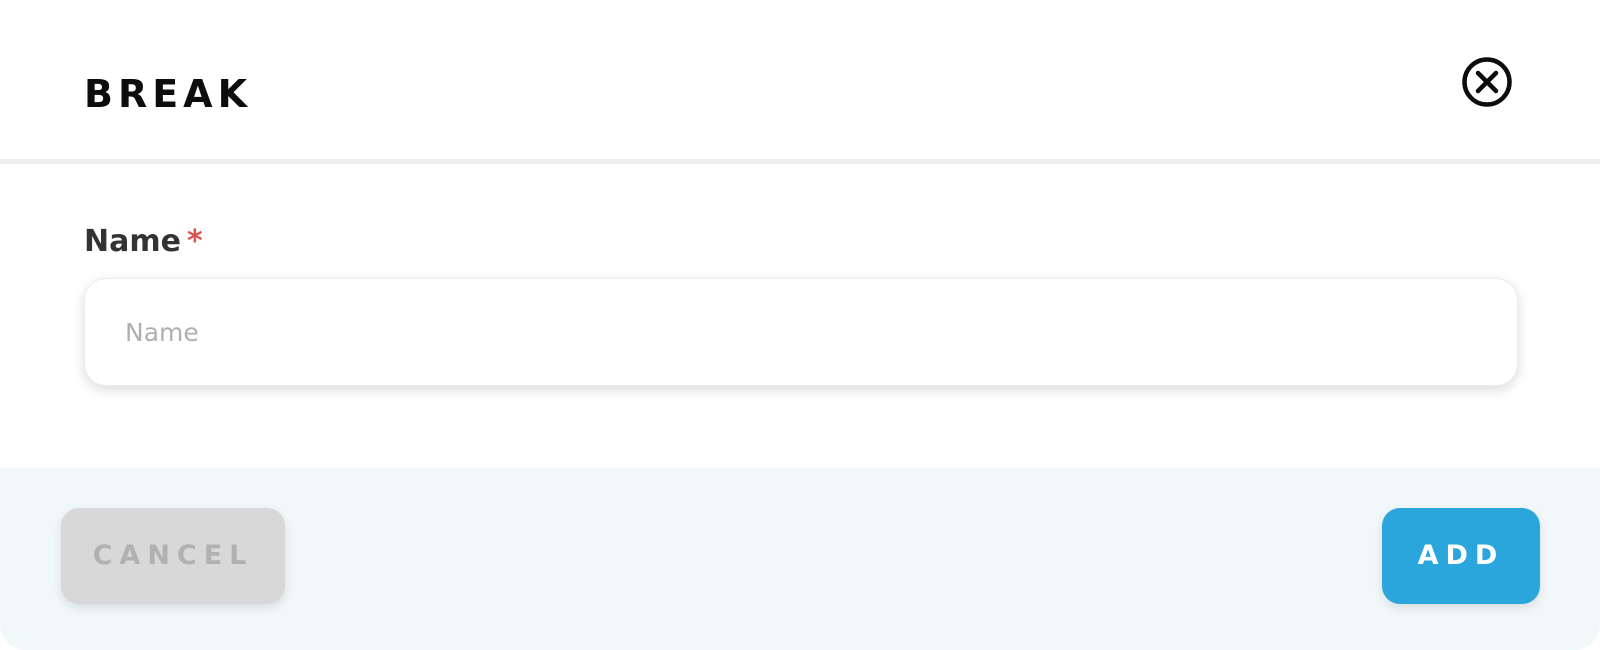 The image size is (1600, 650). I want to click on close-button, so click(1487, 82).